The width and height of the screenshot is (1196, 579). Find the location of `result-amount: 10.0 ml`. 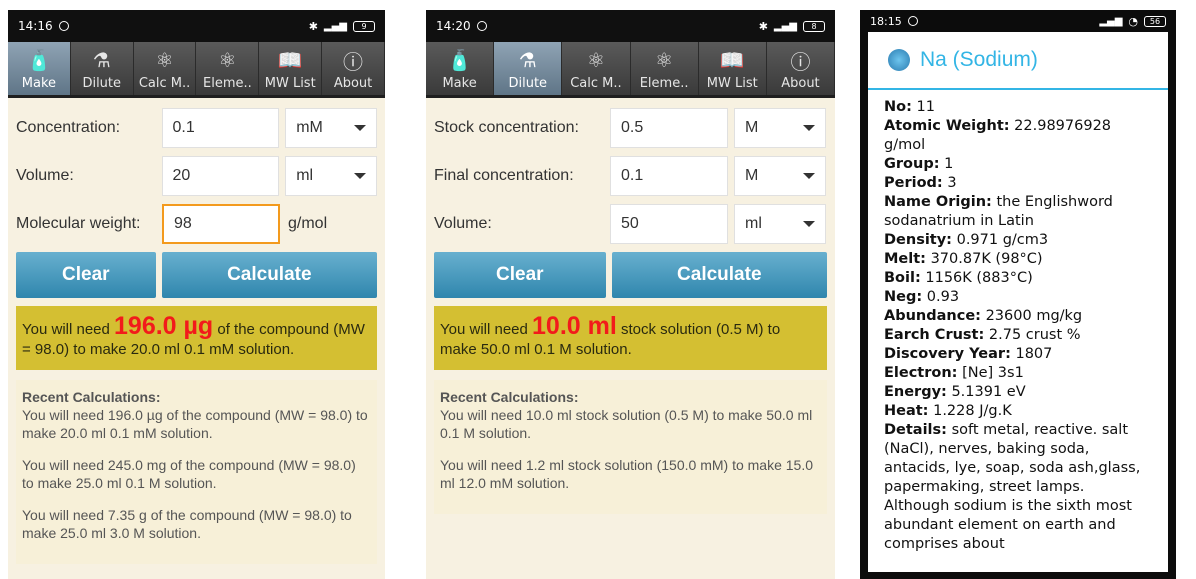

result-amount: 10.0 ml is located at coordinates (574, 326).